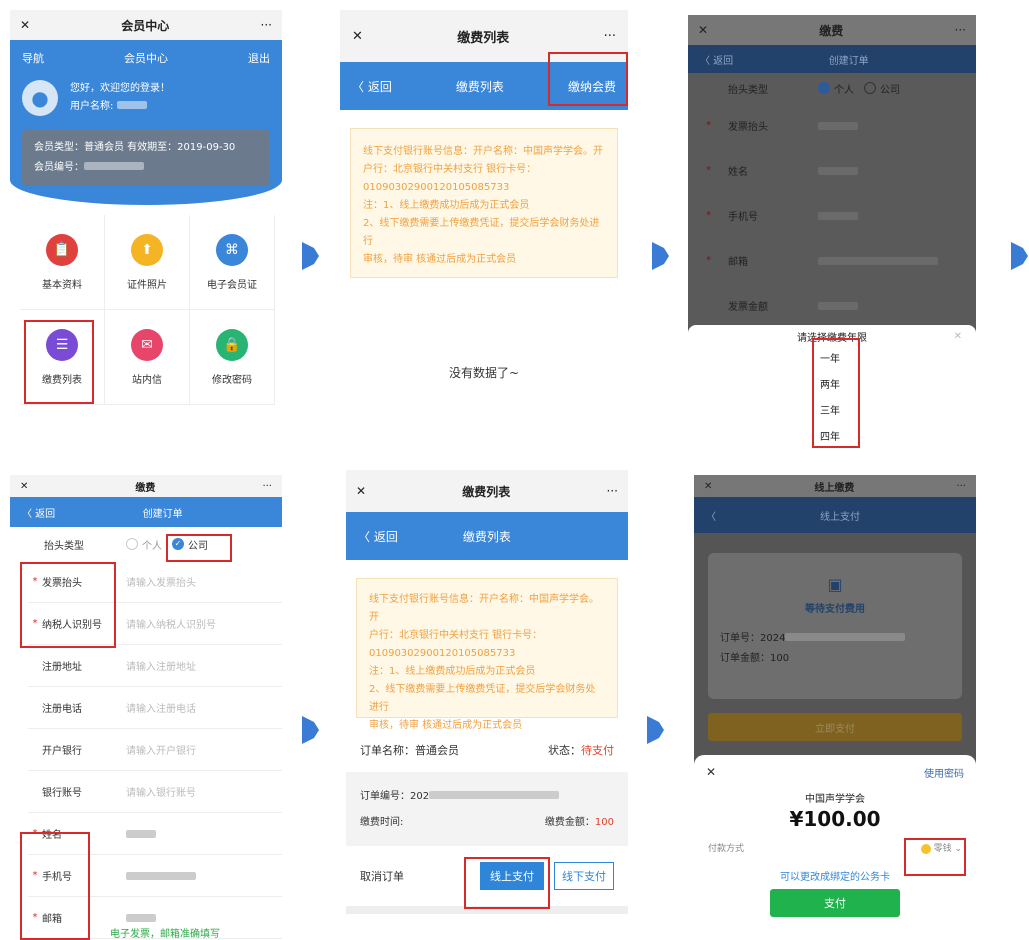 This screenshot has height=940, width=1029. Describe the element at coordinates (146, 158) in the screenshot. I see `member-info-card: 会员类型：普通会员 有效期至：2019-09-30 会员编号：` at that location.